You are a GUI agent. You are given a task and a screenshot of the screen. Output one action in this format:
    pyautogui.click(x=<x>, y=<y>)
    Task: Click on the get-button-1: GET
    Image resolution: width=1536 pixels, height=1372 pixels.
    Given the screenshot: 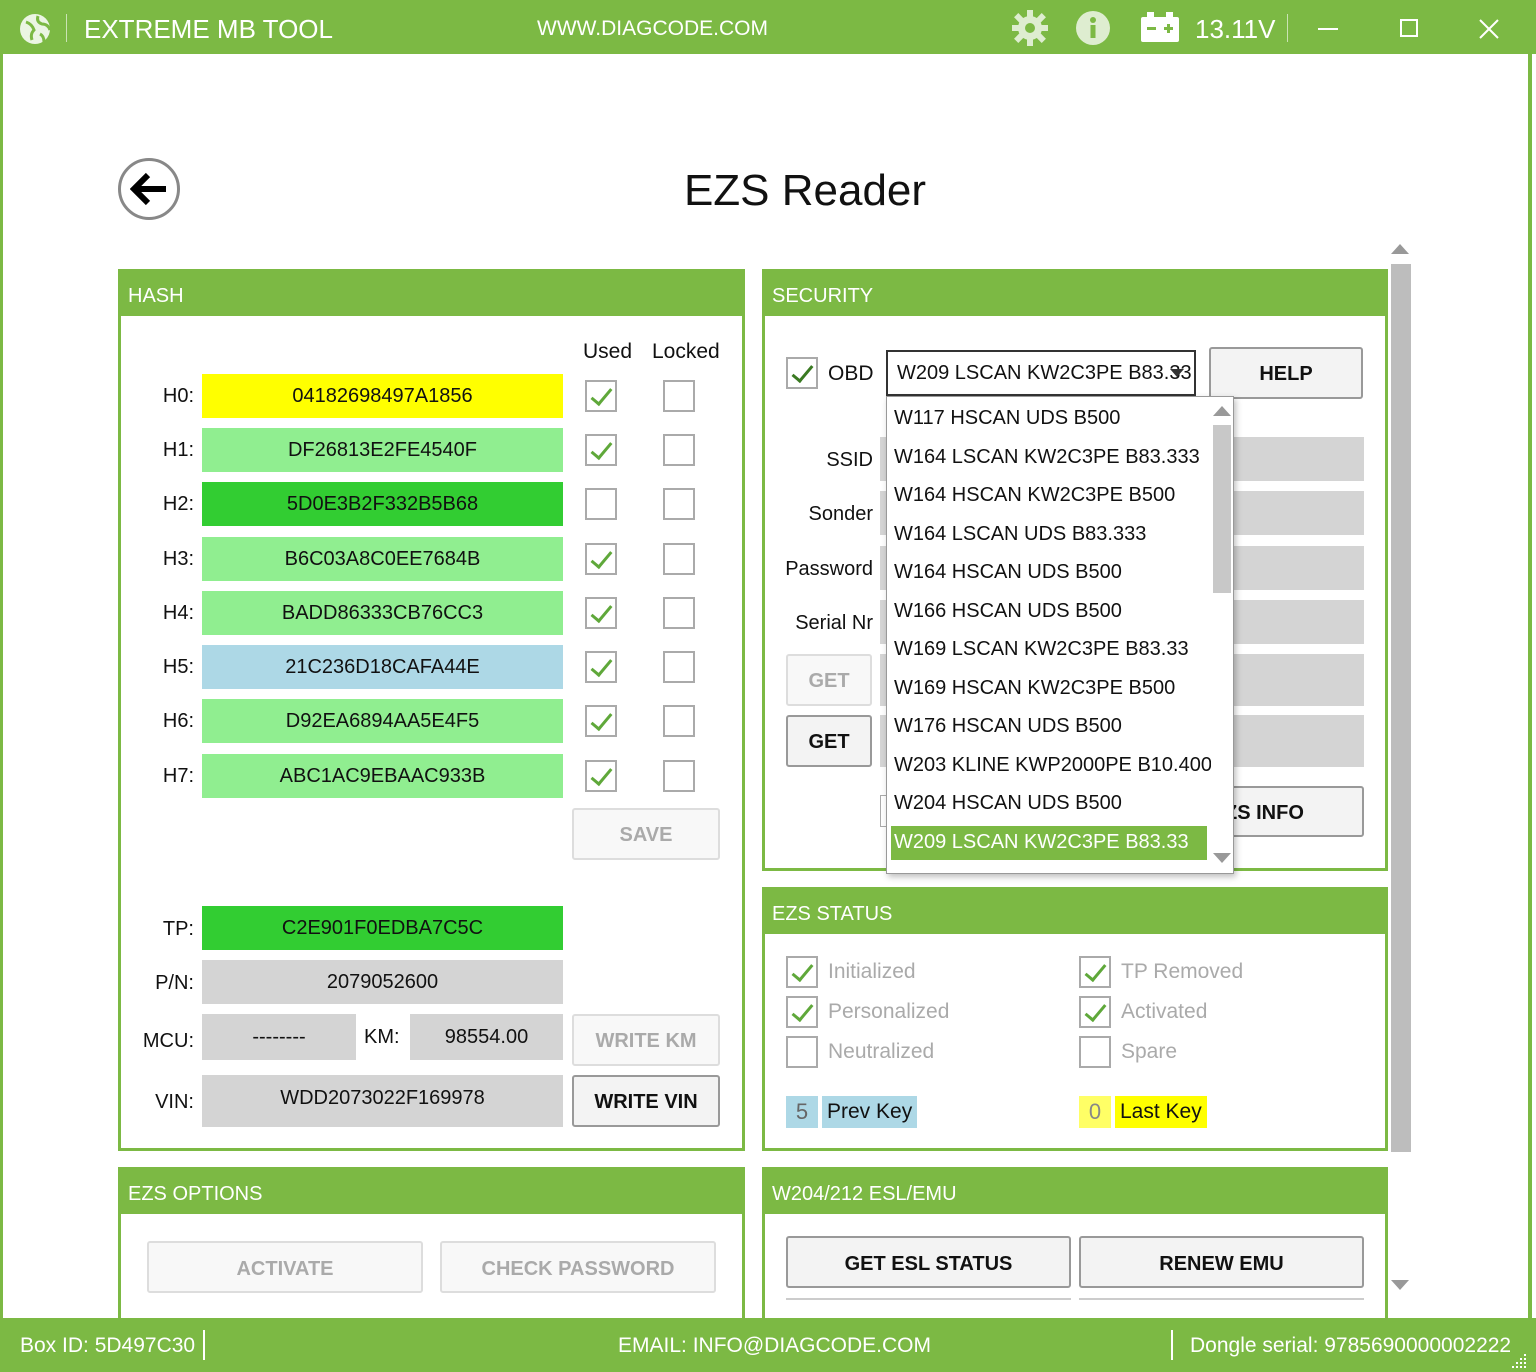 What is the action you would take?
    pyautogui.click(x=829, y=680)
    